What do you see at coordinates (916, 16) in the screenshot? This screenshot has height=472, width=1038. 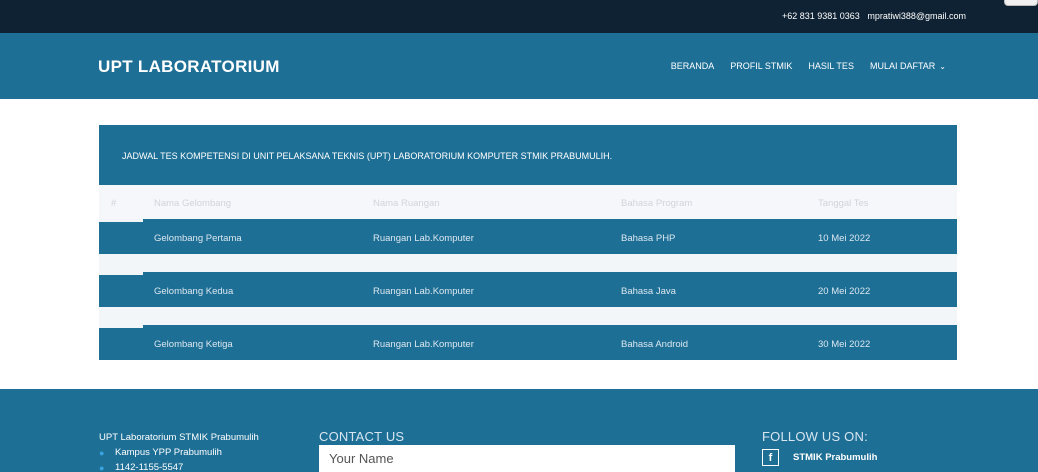 I see `top-email: mpratiwi388@gmail.com` at bounding box center [916, 16].